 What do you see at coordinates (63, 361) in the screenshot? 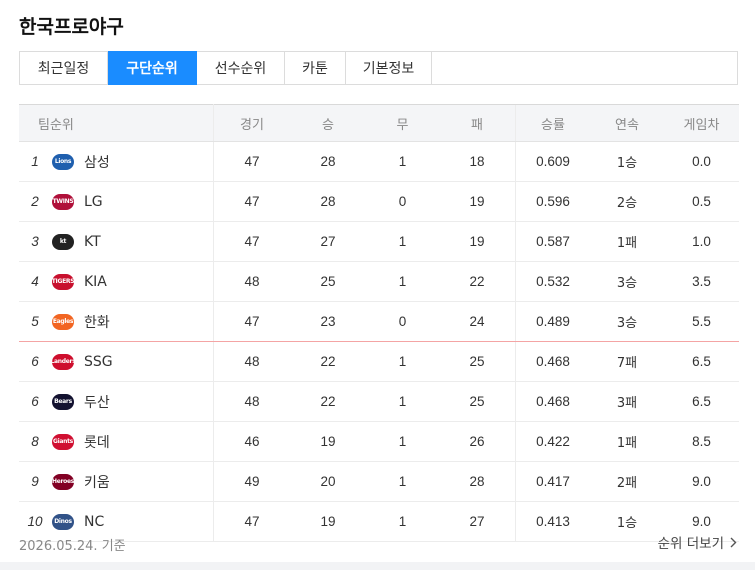
I see `landers-logo: Landers` at bounding box center [63, 361].